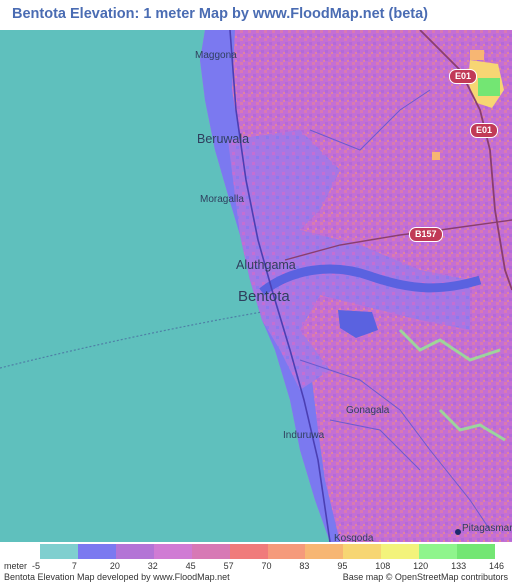  I want to click on road-shield-b157: B157, so click(426, 234).